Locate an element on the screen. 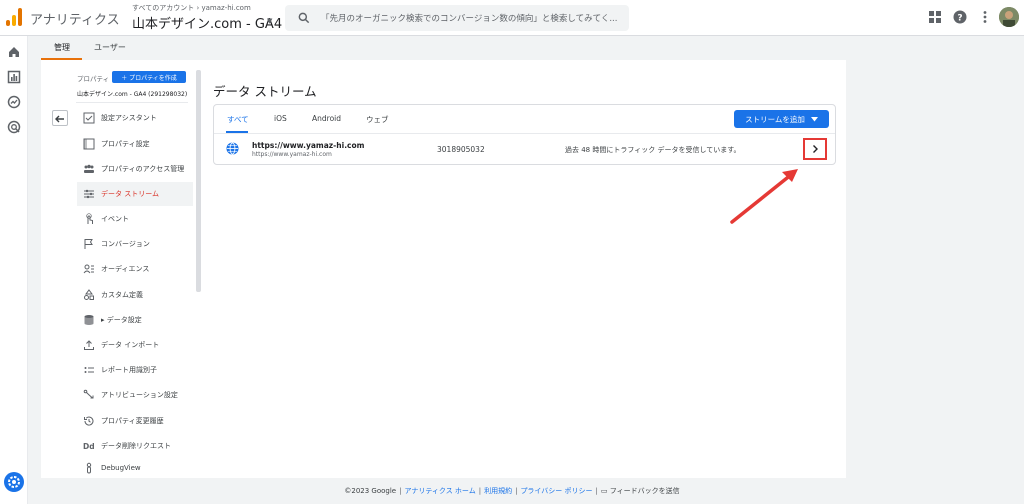 The width and height of the screenshot is (1024, 504). nav-item-label: コンバージョン is located at coordinates (125, 244).